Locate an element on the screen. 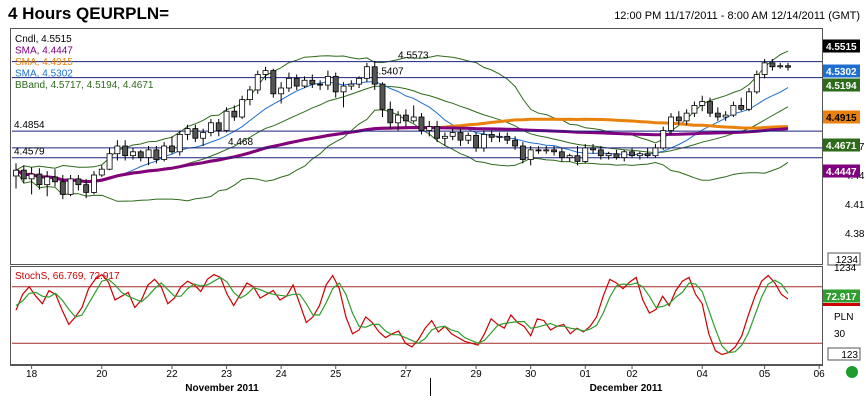 This screenshot has width=866, height=417. legend-item: SMA, 4.5302 is located at coordinates (44, 74).